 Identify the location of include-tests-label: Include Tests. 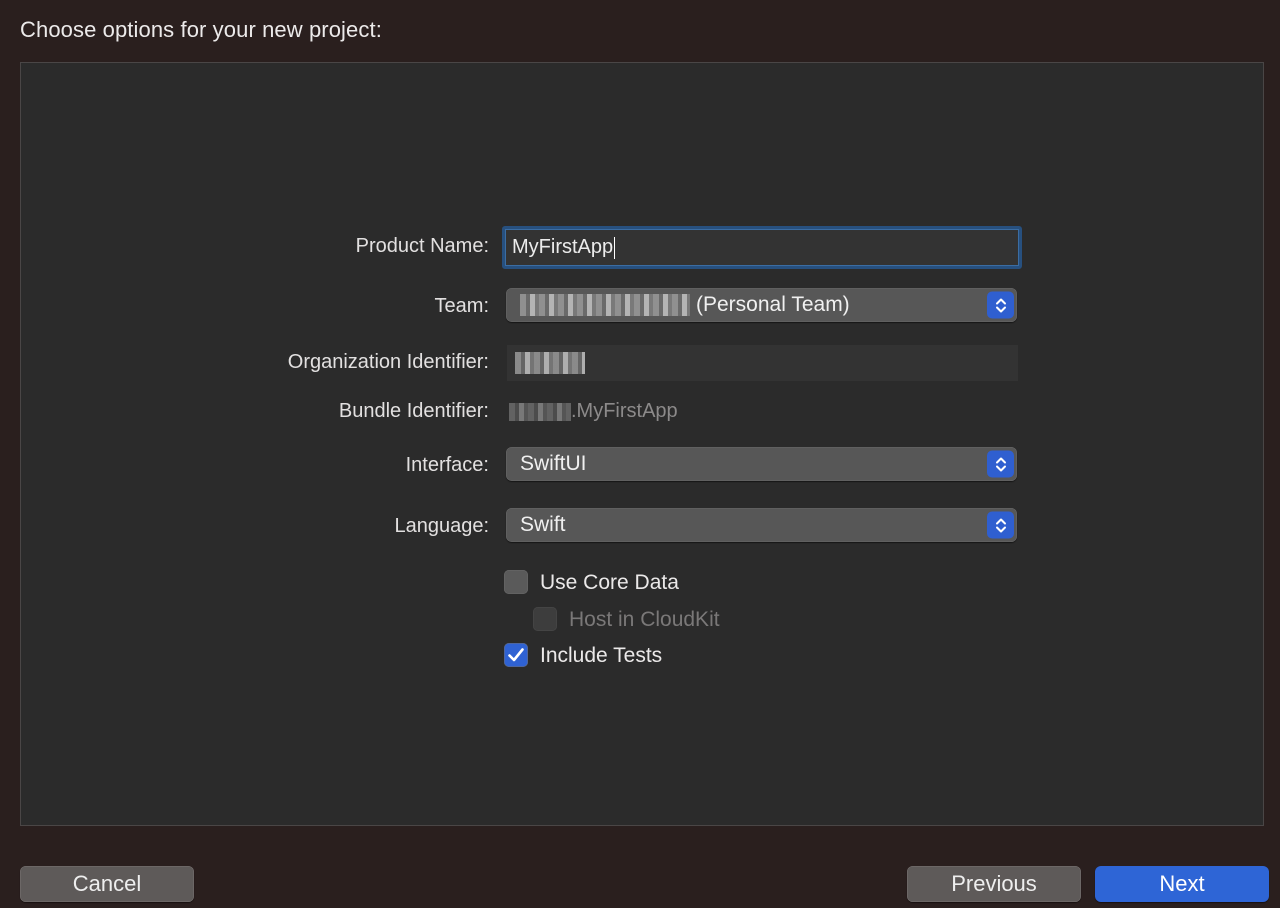
(601, 656).